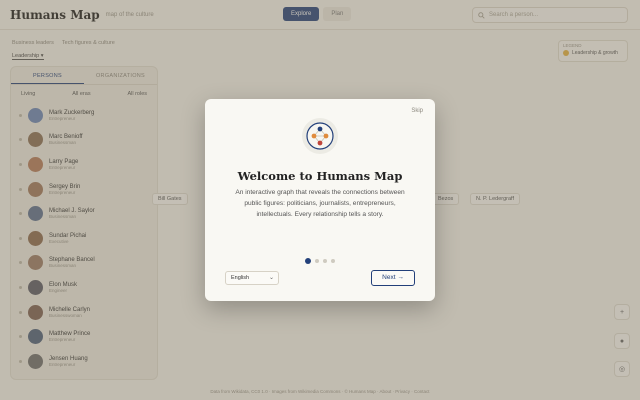 This screenshot has height=400, width=640. I want to click on step-indicator, so click(320, 261).